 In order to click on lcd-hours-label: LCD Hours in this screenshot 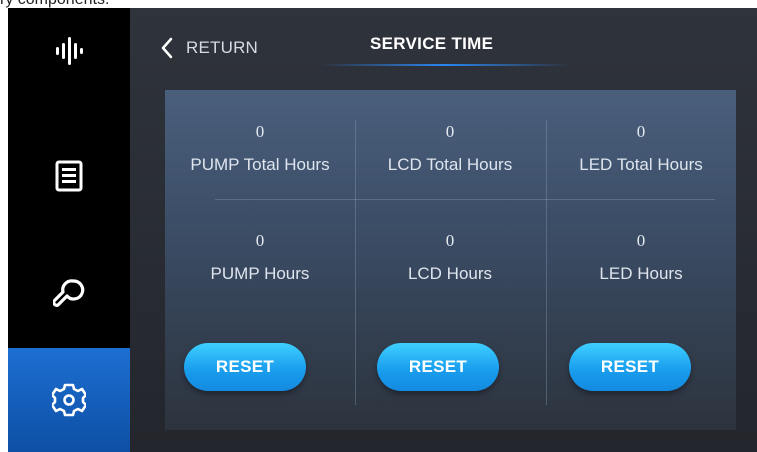, I will do `click(450, 273)`.